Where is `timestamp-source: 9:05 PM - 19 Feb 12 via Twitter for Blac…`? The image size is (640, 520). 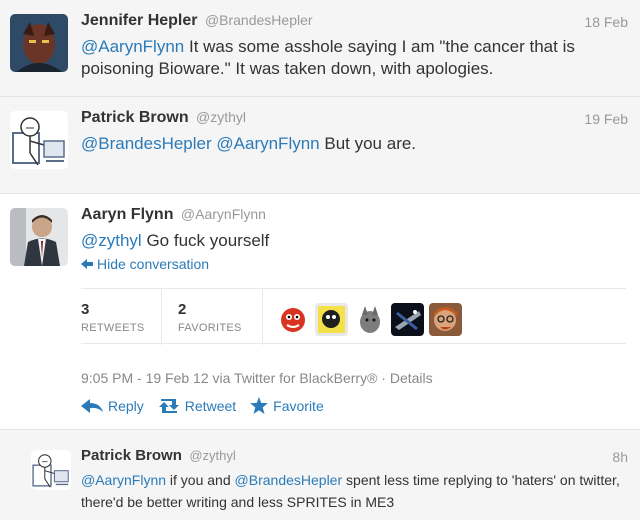
timestamp-source: 9:05 PM - 19 Feb 12 via Twitter for Blac… is located at coordinates (235, 378).